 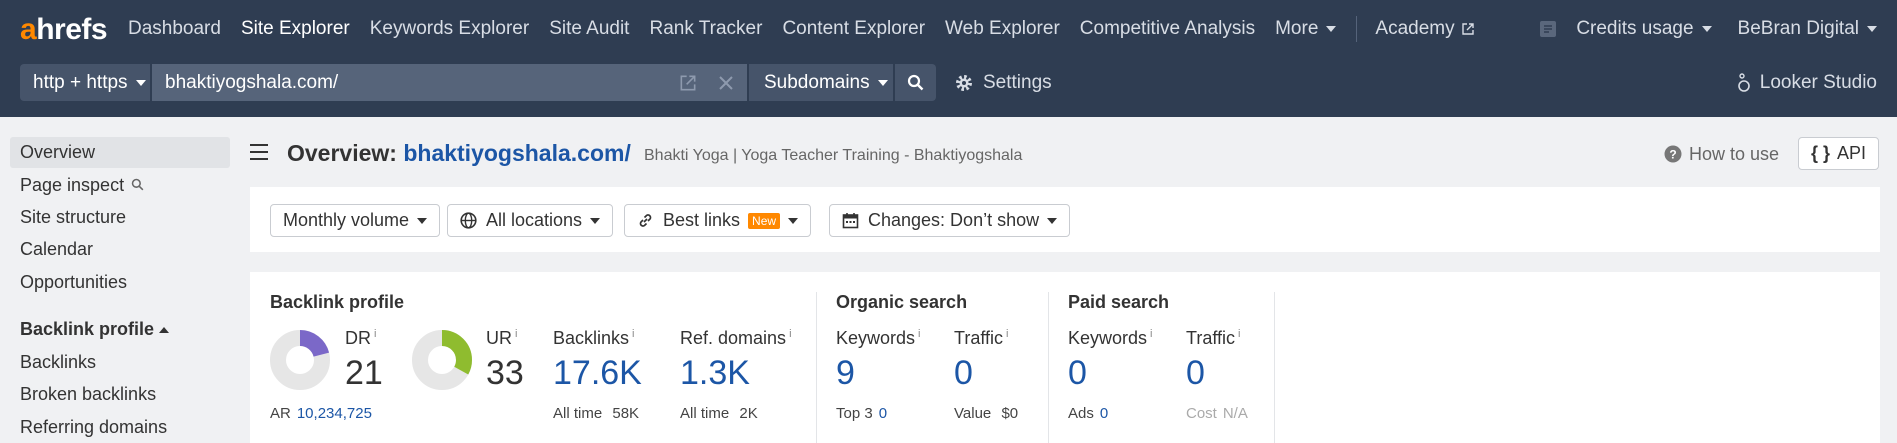 What do you see at coordinates (505, 373) in the screenshot?
I see `ur-value: 33` at bounding box center [505, 373].